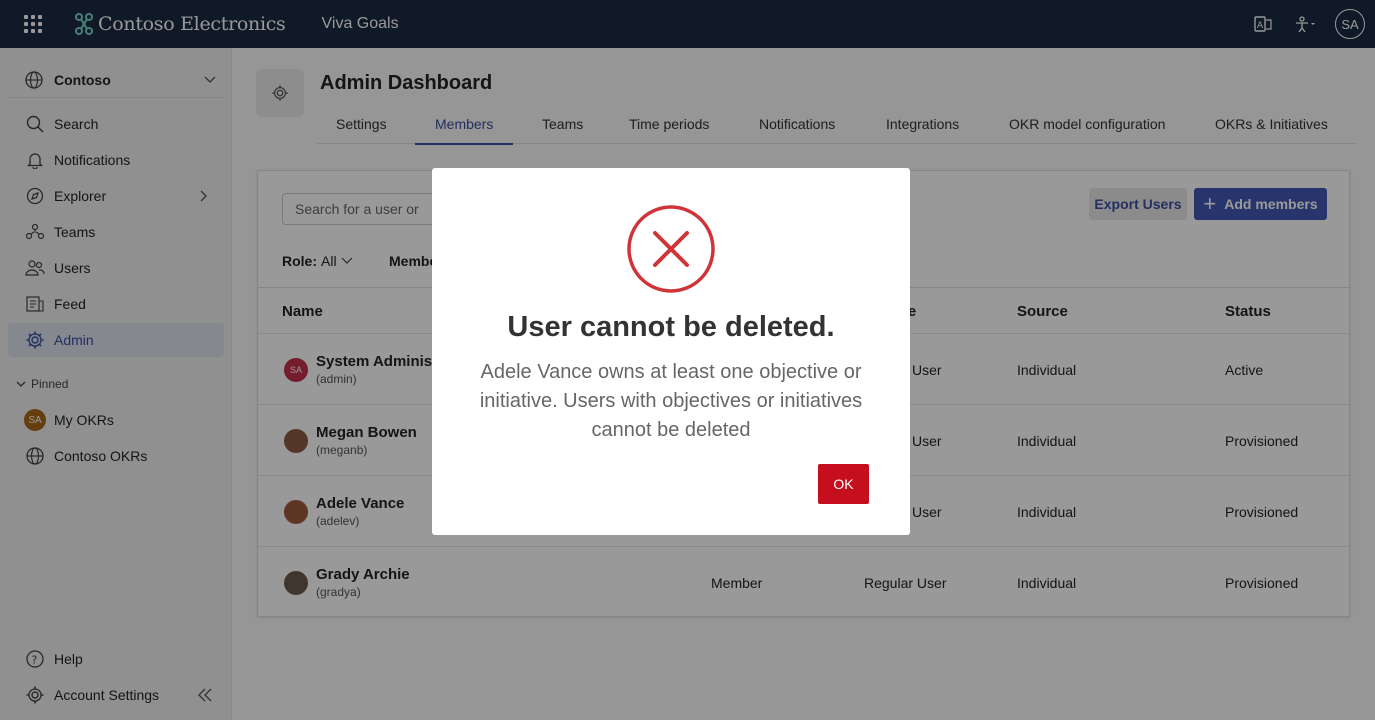 This screenshot has width=1375, height=720. Describe the element at coordinates (843, 484) in the screenshot. I see `ok-button: OK` at that location.